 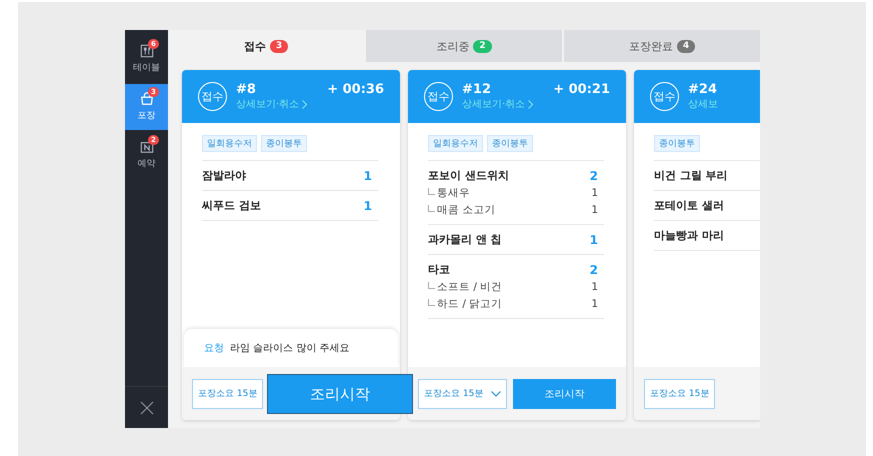 I want to click on menu-item-name: 잠발라야, so click(x=224, y=175).